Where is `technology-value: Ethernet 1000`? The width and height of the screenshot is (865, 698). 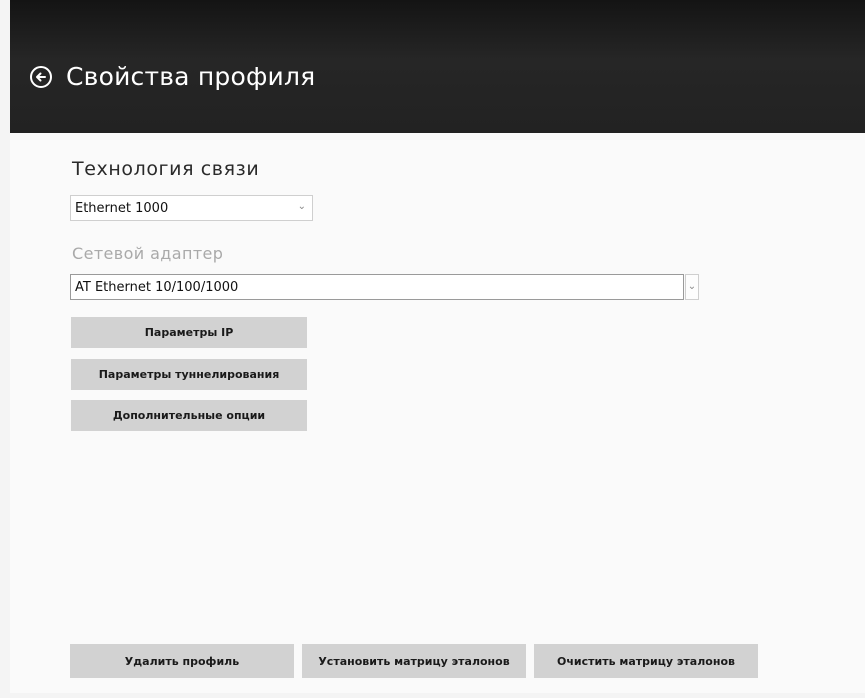 technology-value: Ethernet 1000 is located at coordinates (122, 208).